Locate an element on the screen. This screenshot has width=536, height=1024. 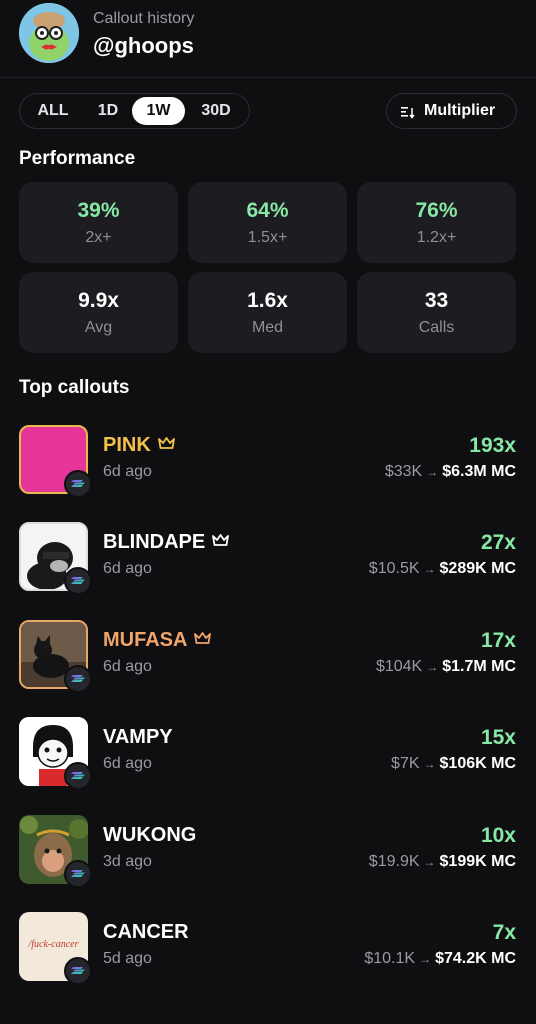
multiplier-value: 15x is located at coordinates (498, 737).